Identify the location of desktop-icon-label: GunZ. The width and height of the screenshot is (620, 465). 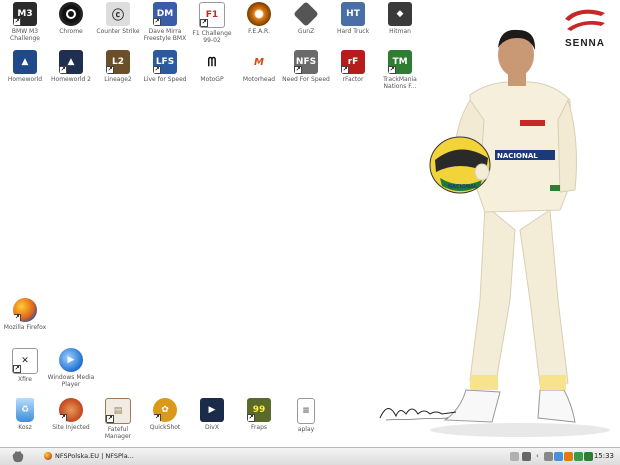
(306, 31).